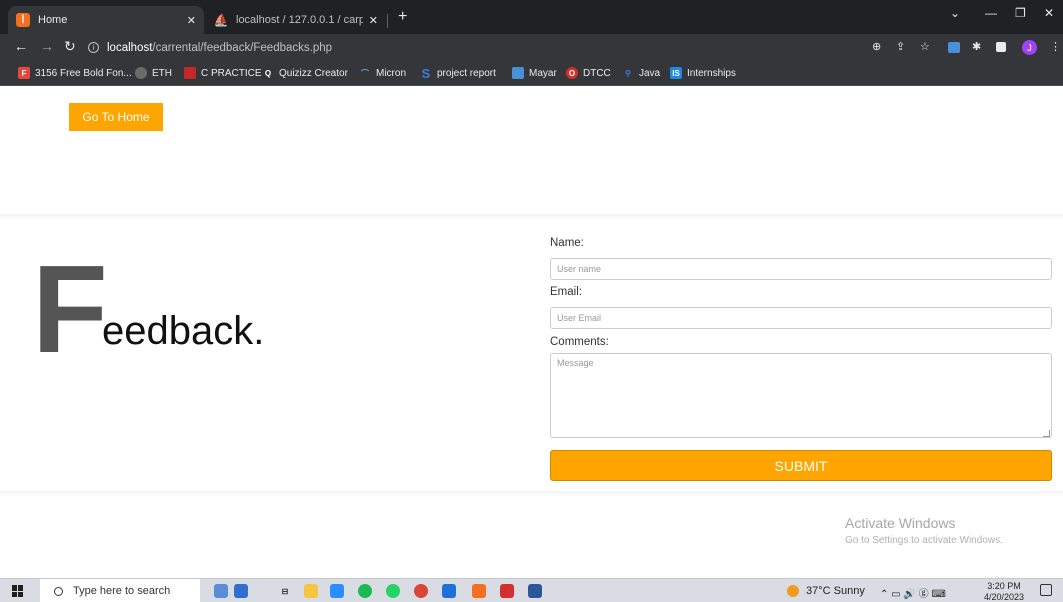 The height and width of the screenshot is (602, 1063). What do you see at coordinates (382, 73) in the screenshot?
I see `bookmark-item: ⌒ Micron` at bounding box center [382, 73].